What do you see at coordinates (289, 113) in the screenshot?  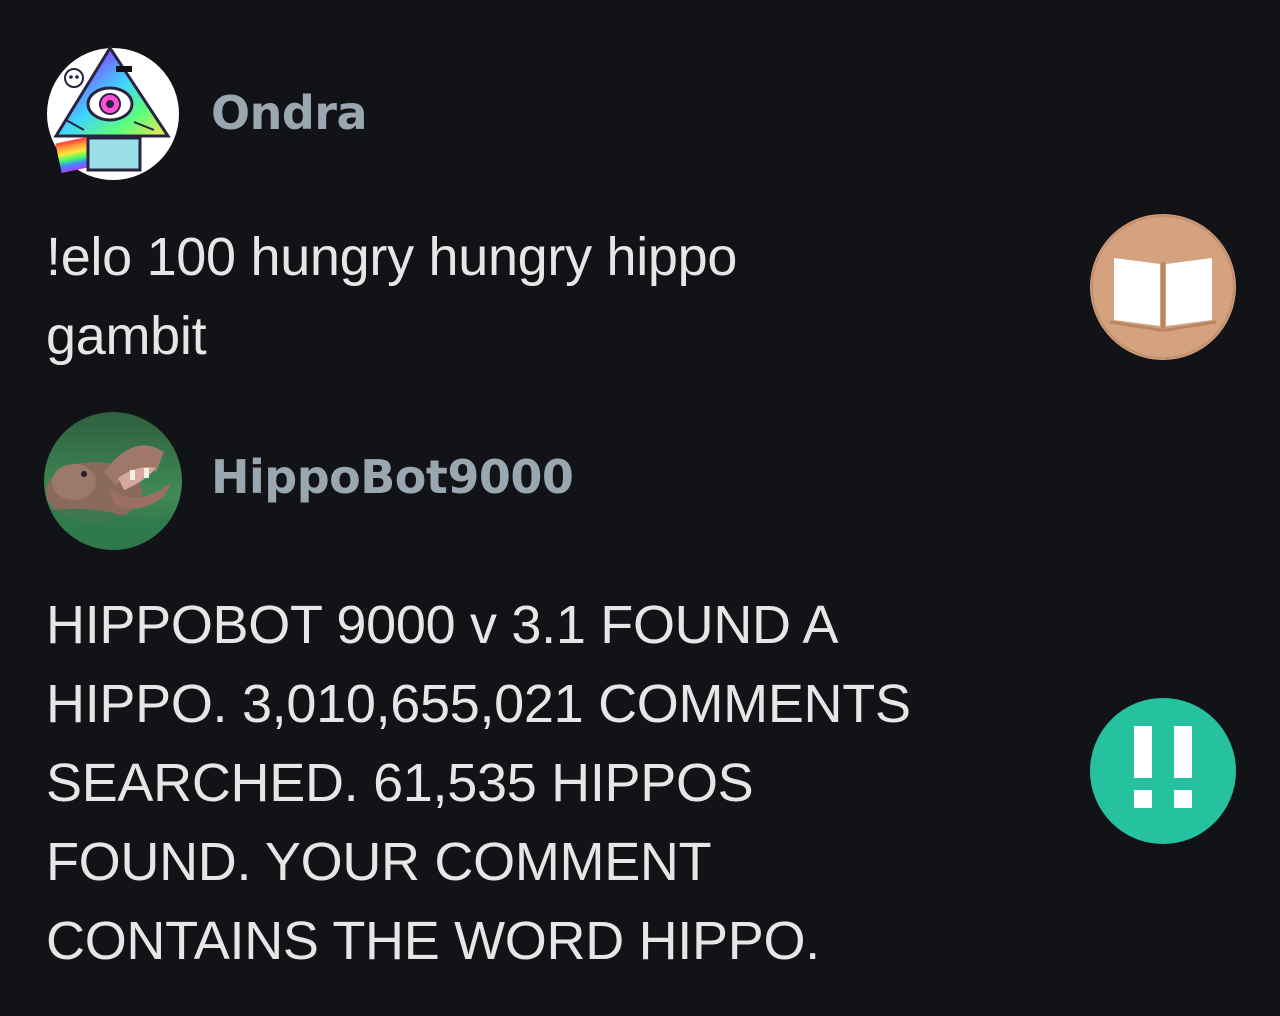 I see `username: Ondra` at bounding box center [289, 113].